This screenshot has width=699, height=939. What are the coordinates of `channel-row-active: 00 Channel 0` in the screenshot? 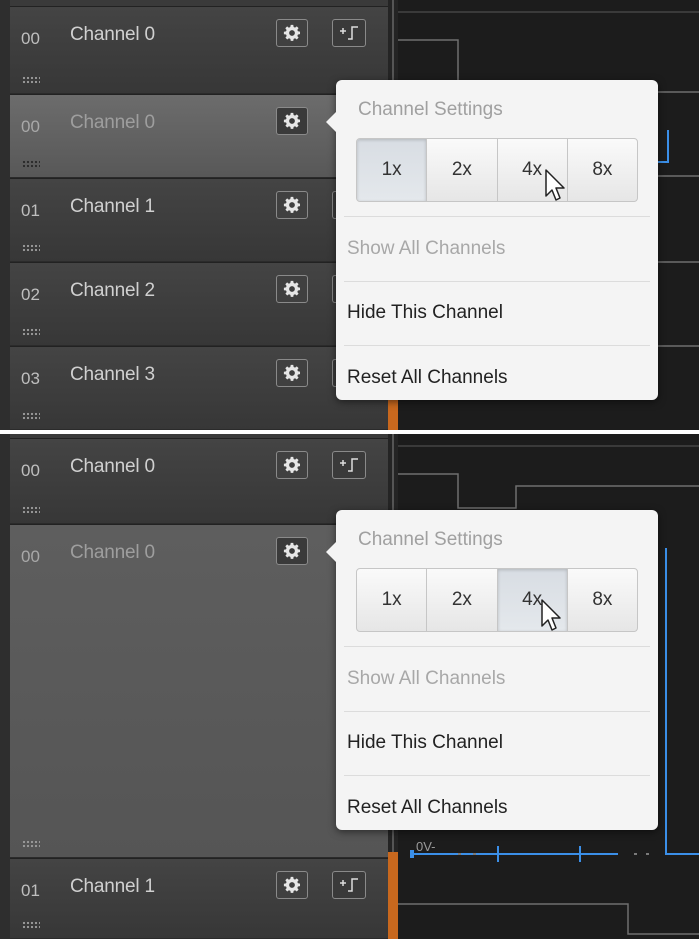 It's located at (199, 136).